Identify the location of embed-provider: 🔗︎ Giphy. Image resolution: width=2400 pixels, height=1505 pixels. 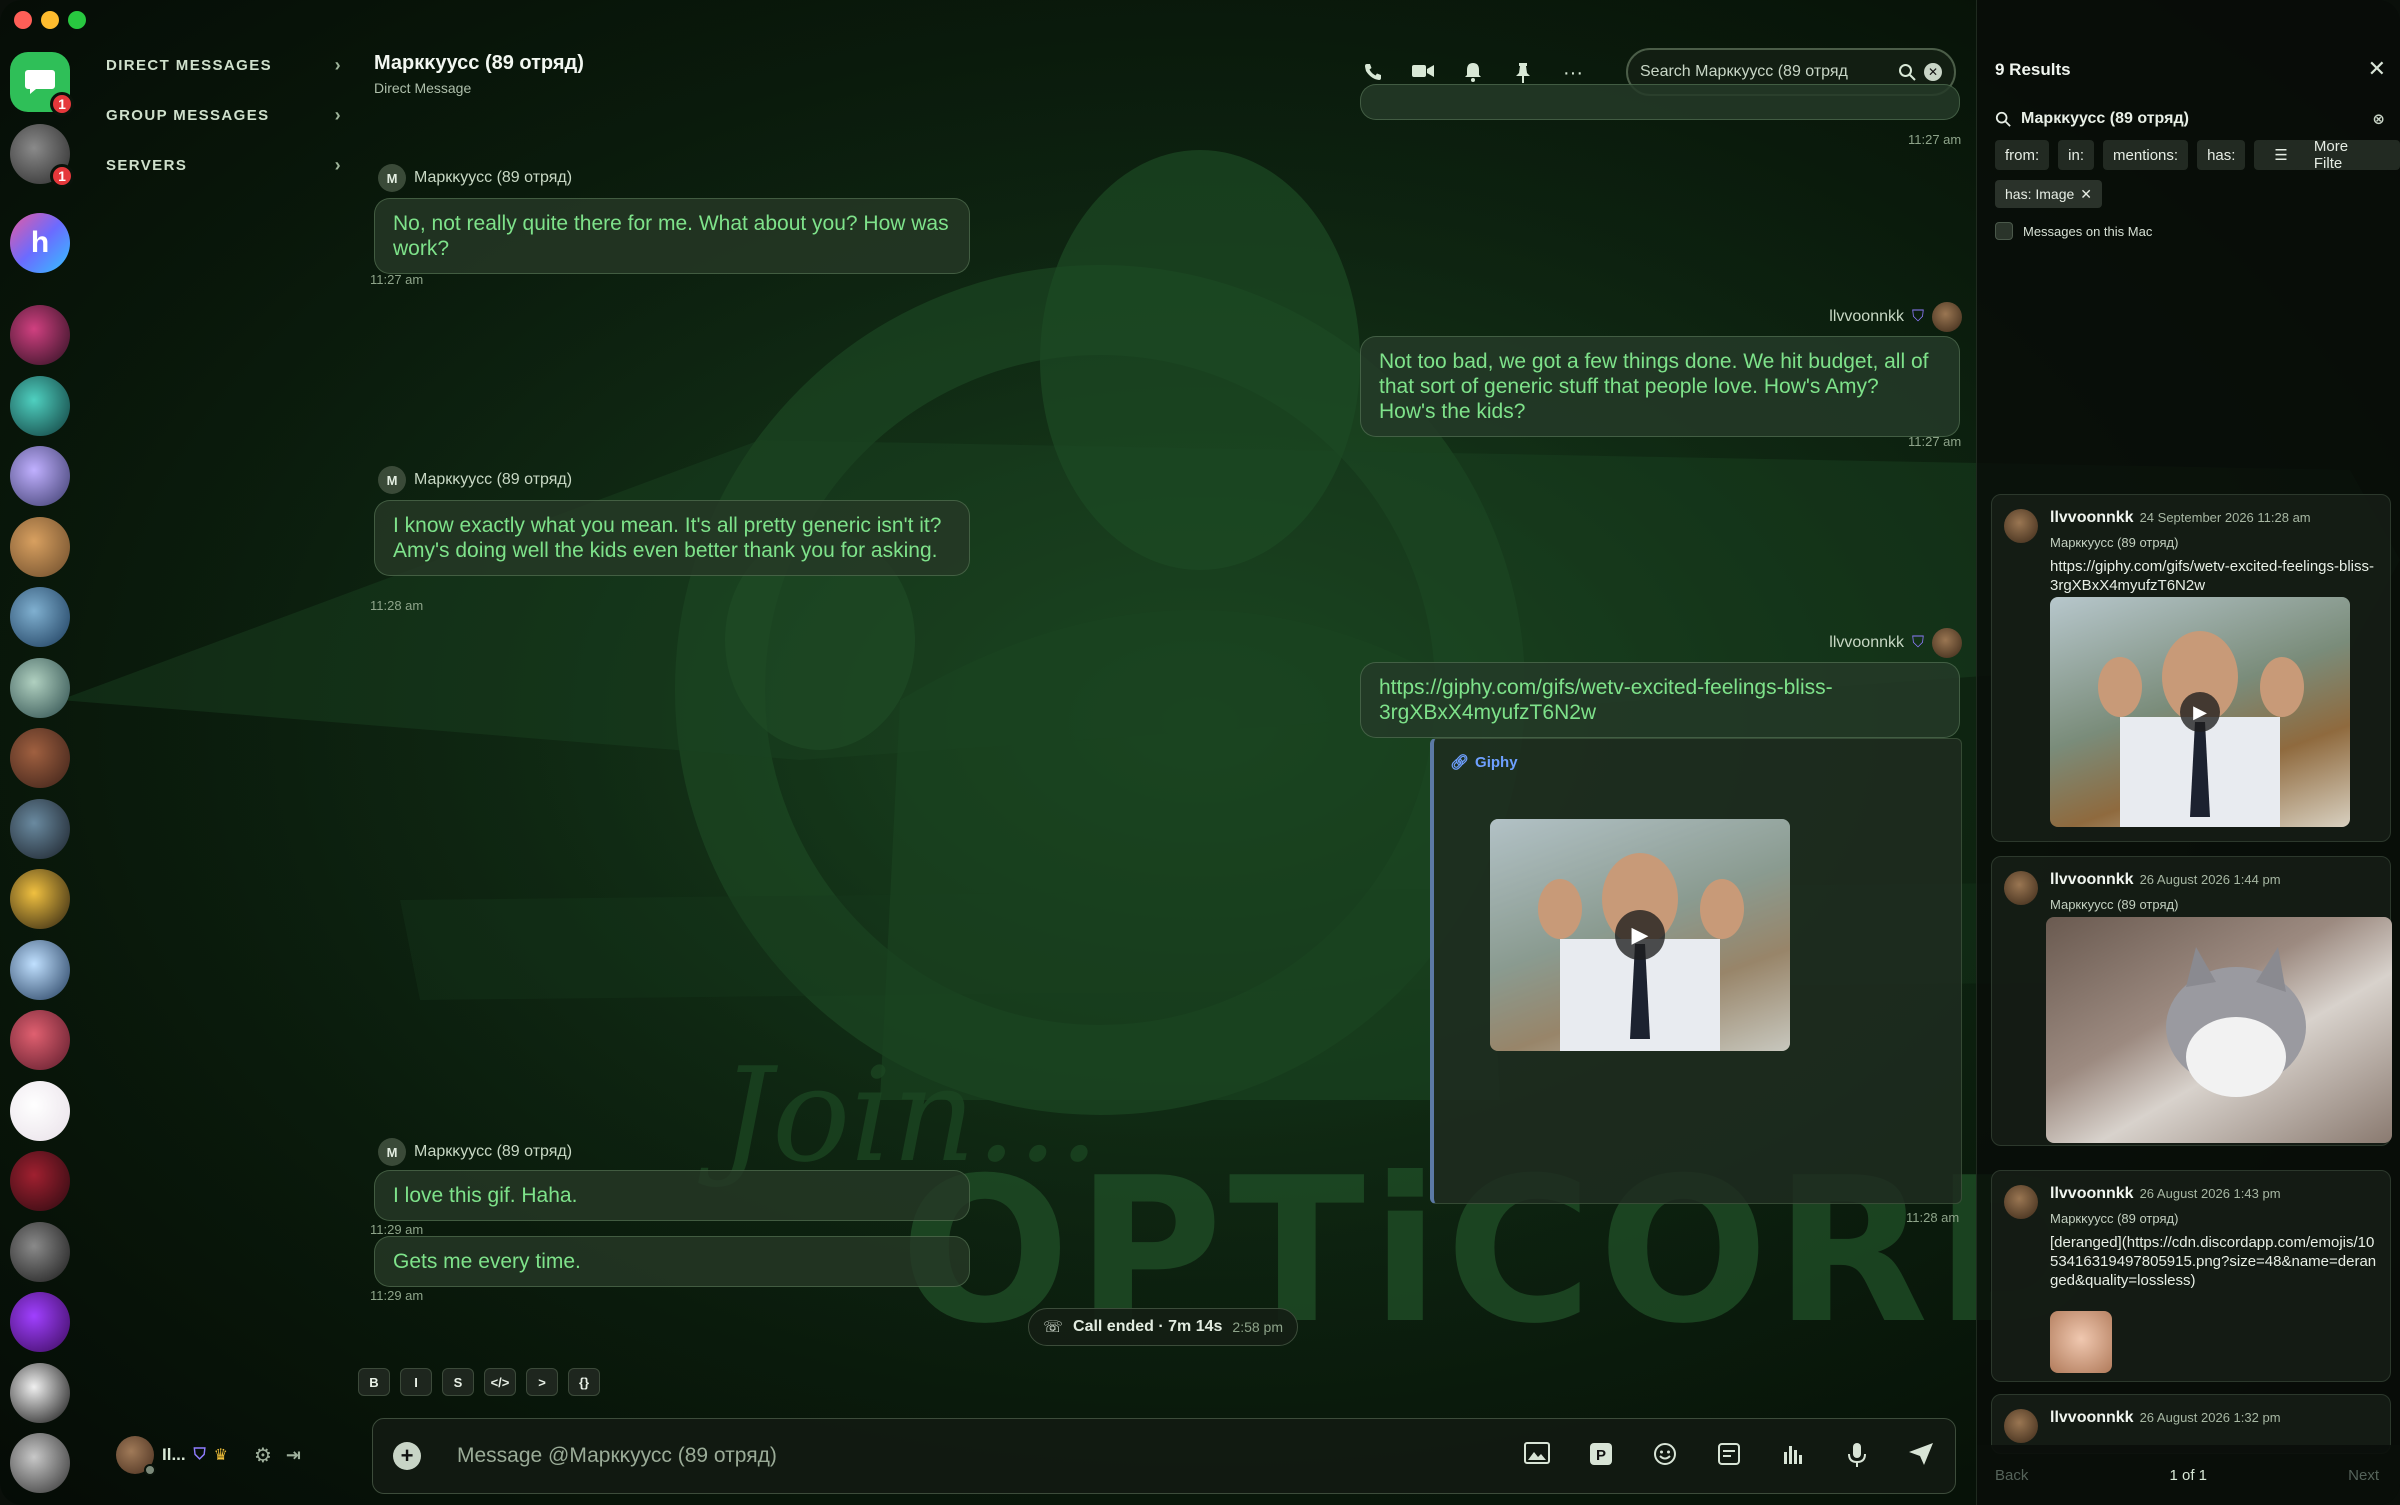
(1484, 762).